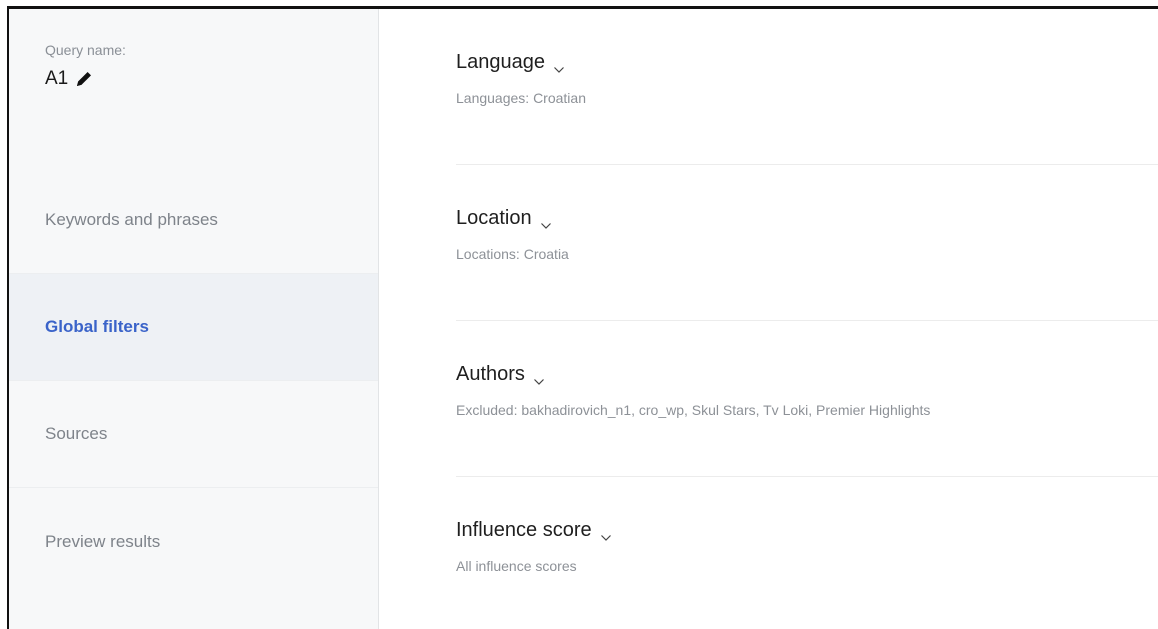 This screenshot has height=629, width=1158. What do you see at coordinates (807, 62) in the screenshot?
I see `filter-header-language: Language` at bounding box center [807, 62].